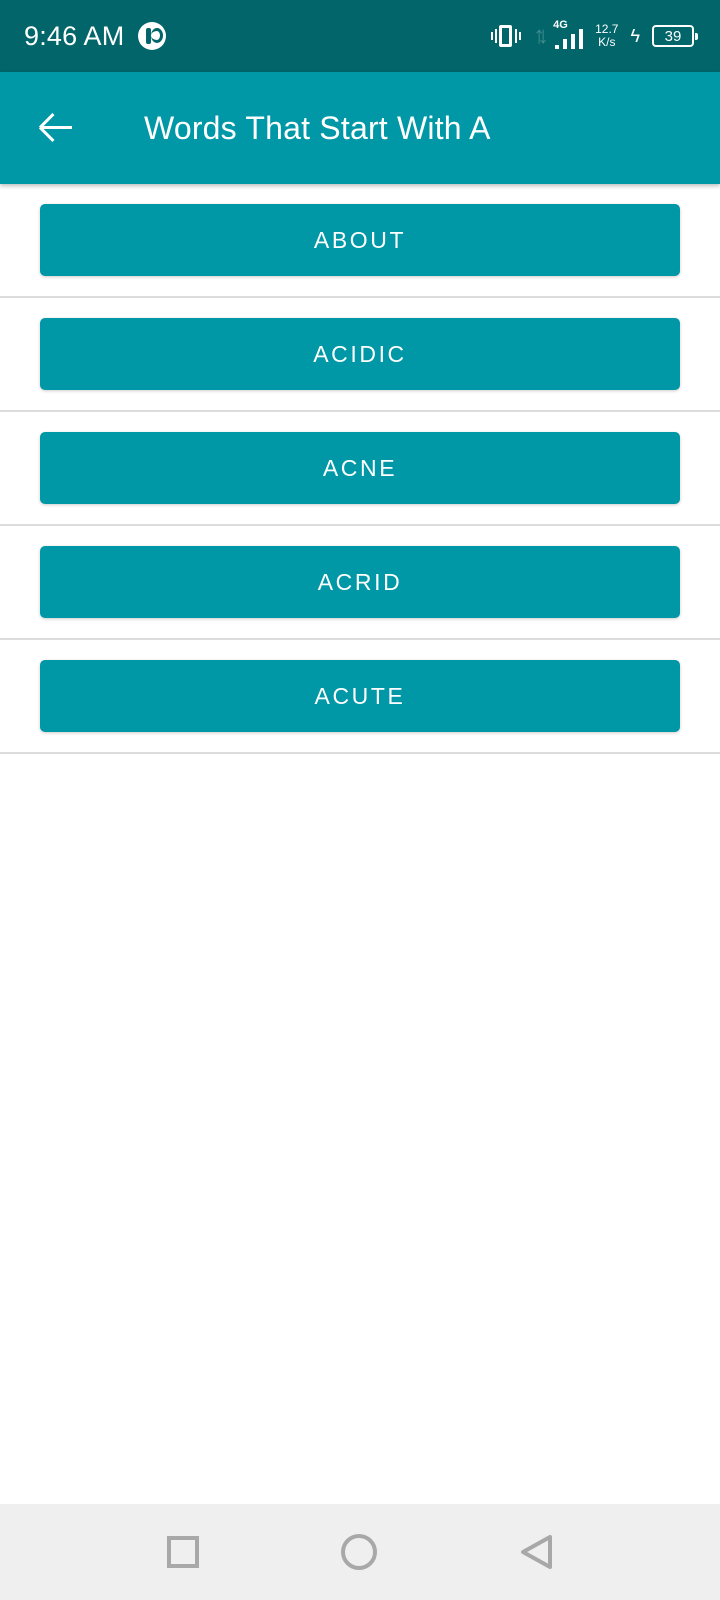  Describe the element at coordinates (317, 127) in the screenshot. I see `page-title: Words That Start With A` at that location.